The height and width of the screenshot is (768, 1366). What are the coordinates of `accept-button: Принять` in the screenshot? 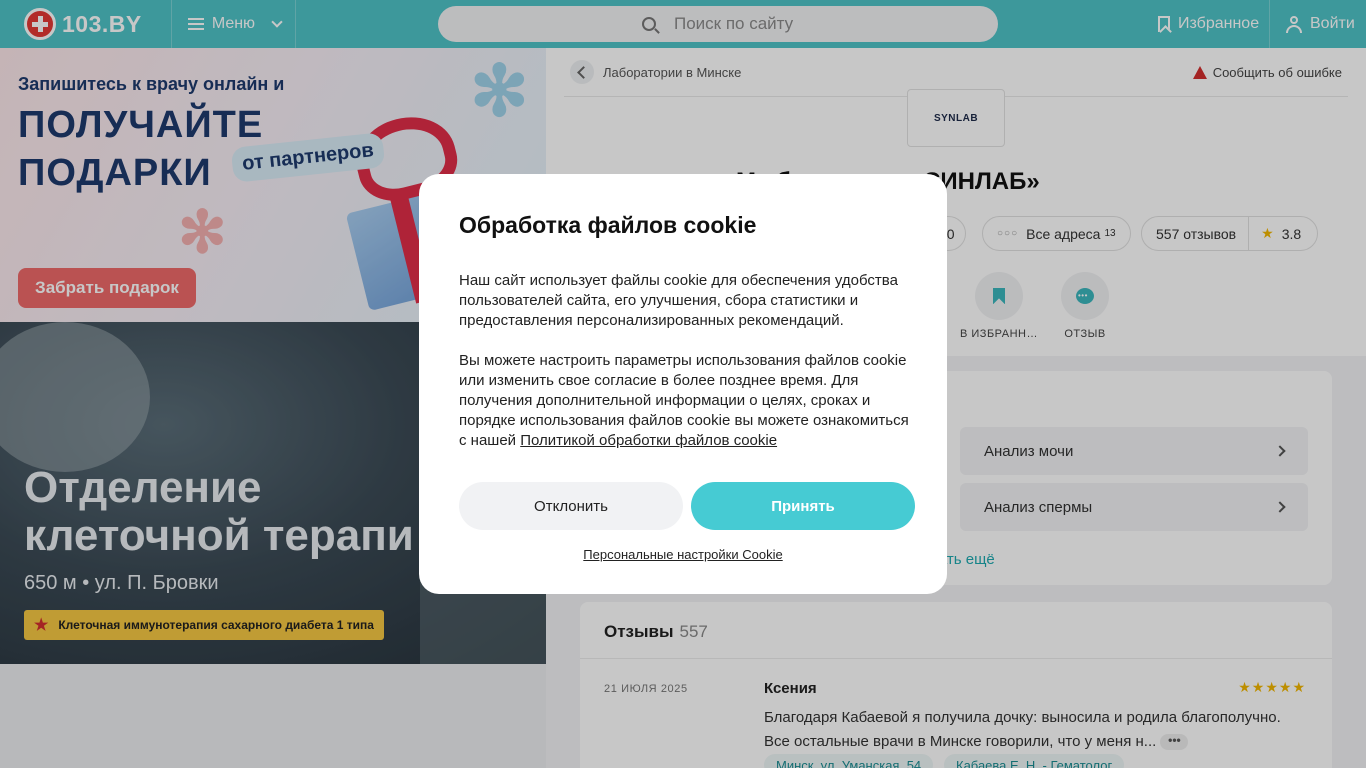 It's located at (803, 506).